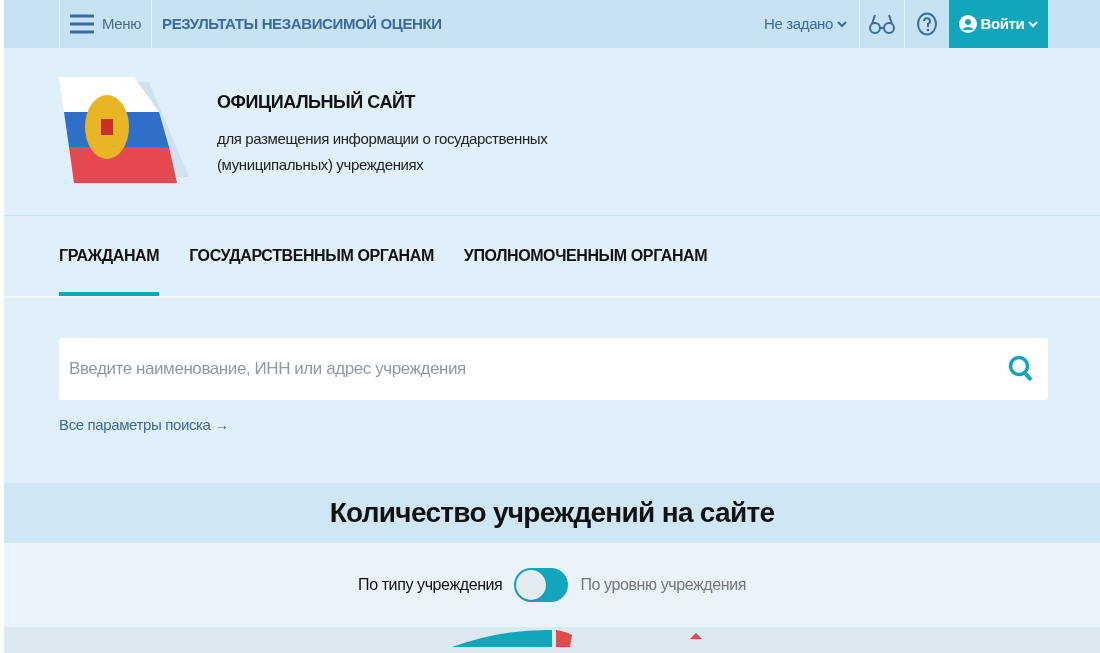  Describe the element at coordinates (144, 425) in the screenshot. I see `advanced-search-link: Все параметры поиска →` at that location.